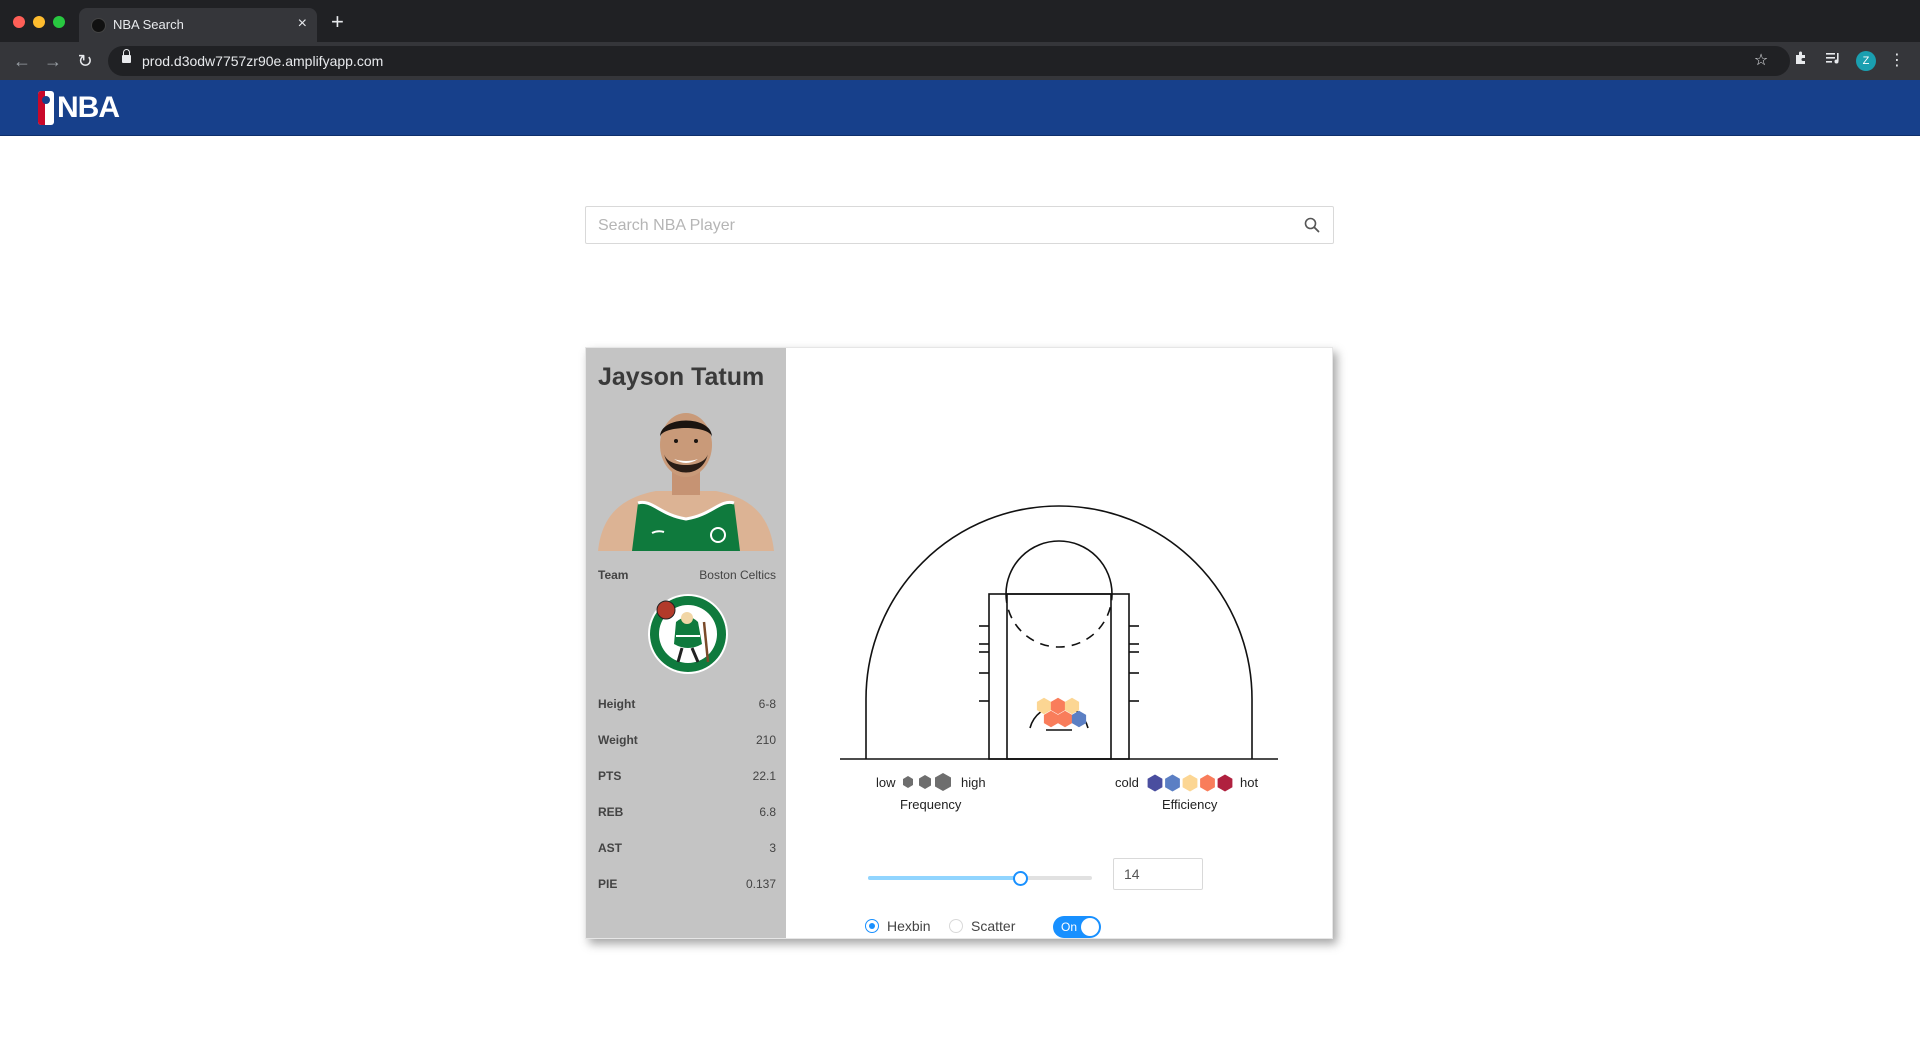  I want to click on nba-logo-icon, so click(46, 108).